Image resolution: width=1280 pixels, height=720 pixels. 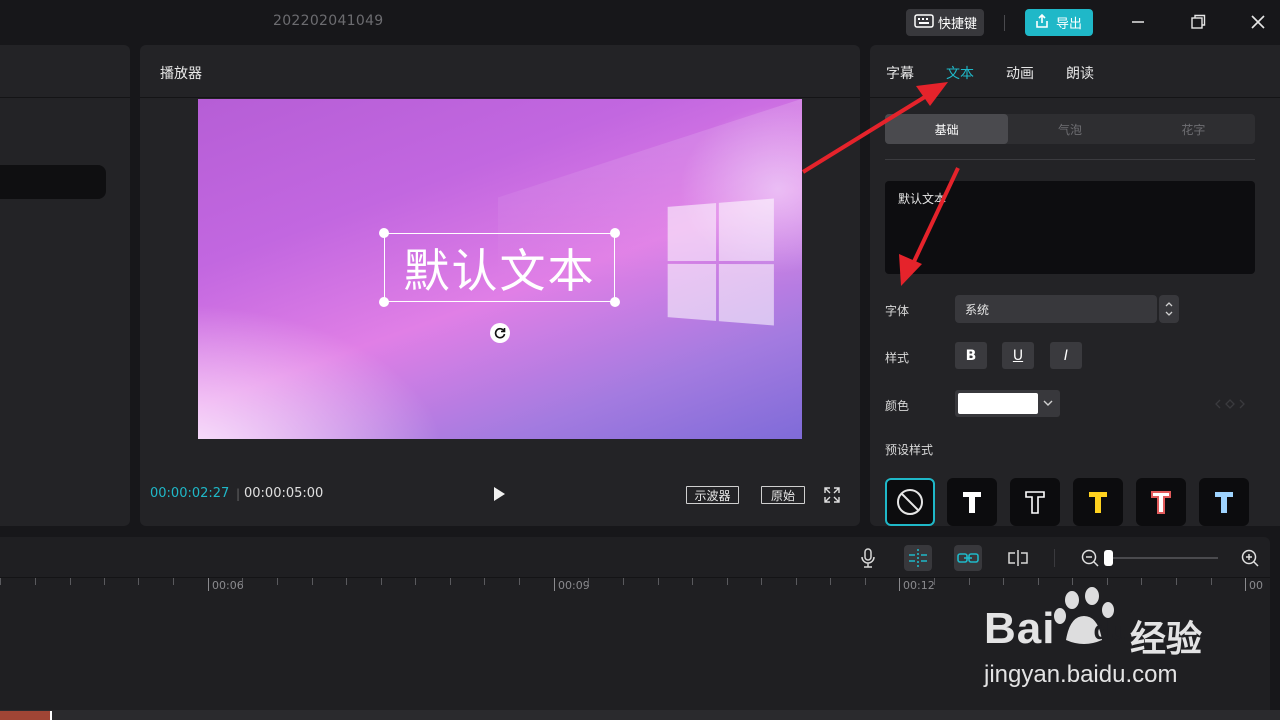 I want to click on no-style-icon, so click(x=910, y=502).